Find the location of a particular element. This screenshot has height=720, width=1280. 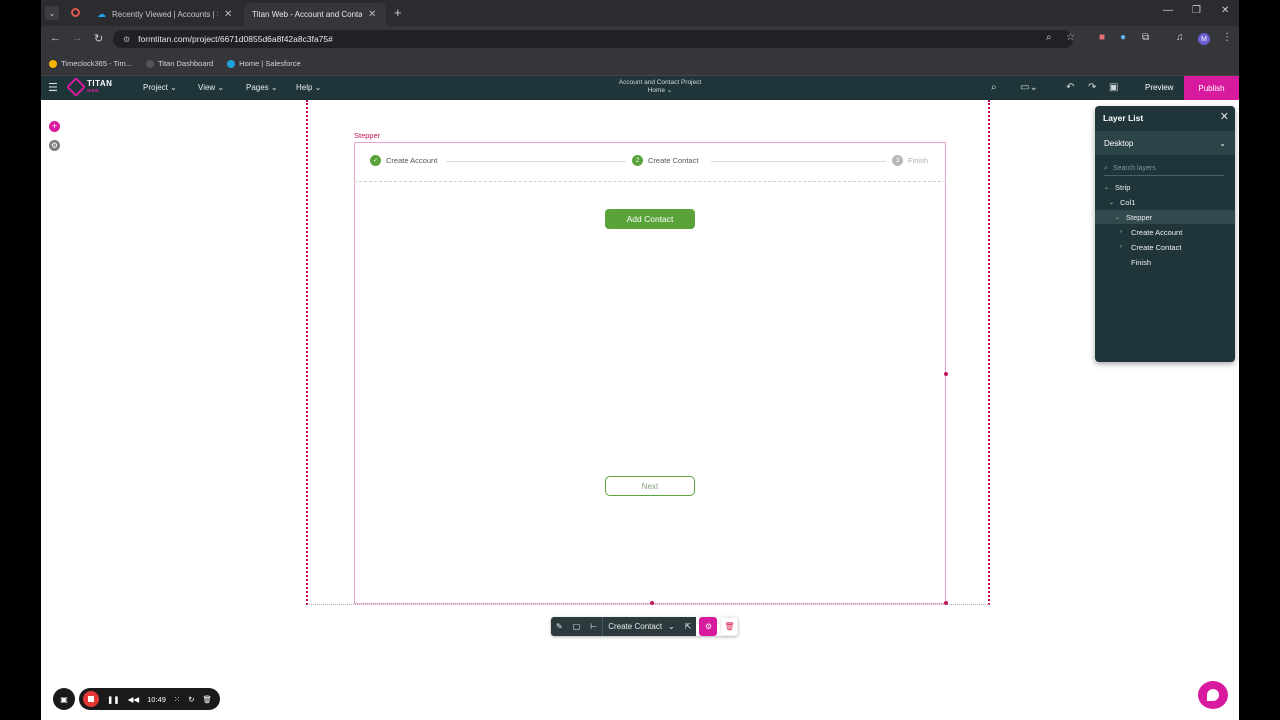

style-paint-icon: ✎ is located at coordinates (559, 626).